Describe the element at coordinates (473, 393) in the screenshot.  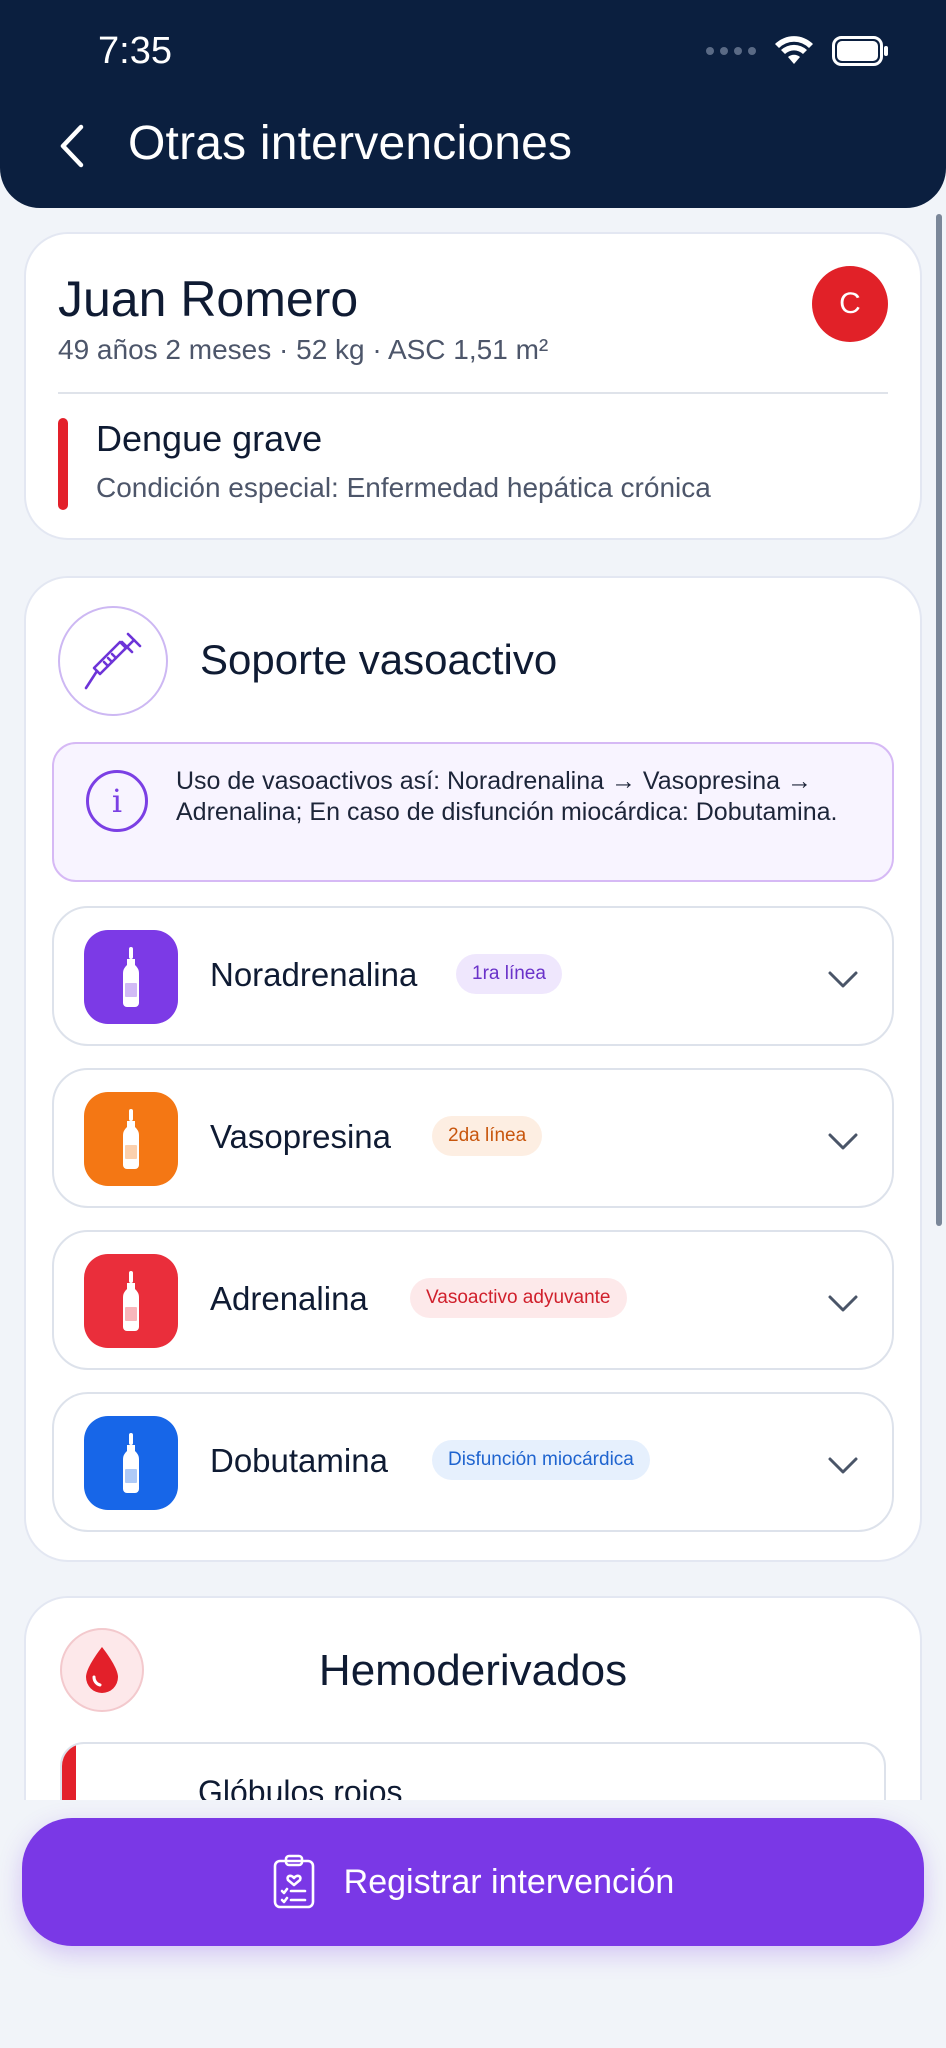
I see `divider` at that location.